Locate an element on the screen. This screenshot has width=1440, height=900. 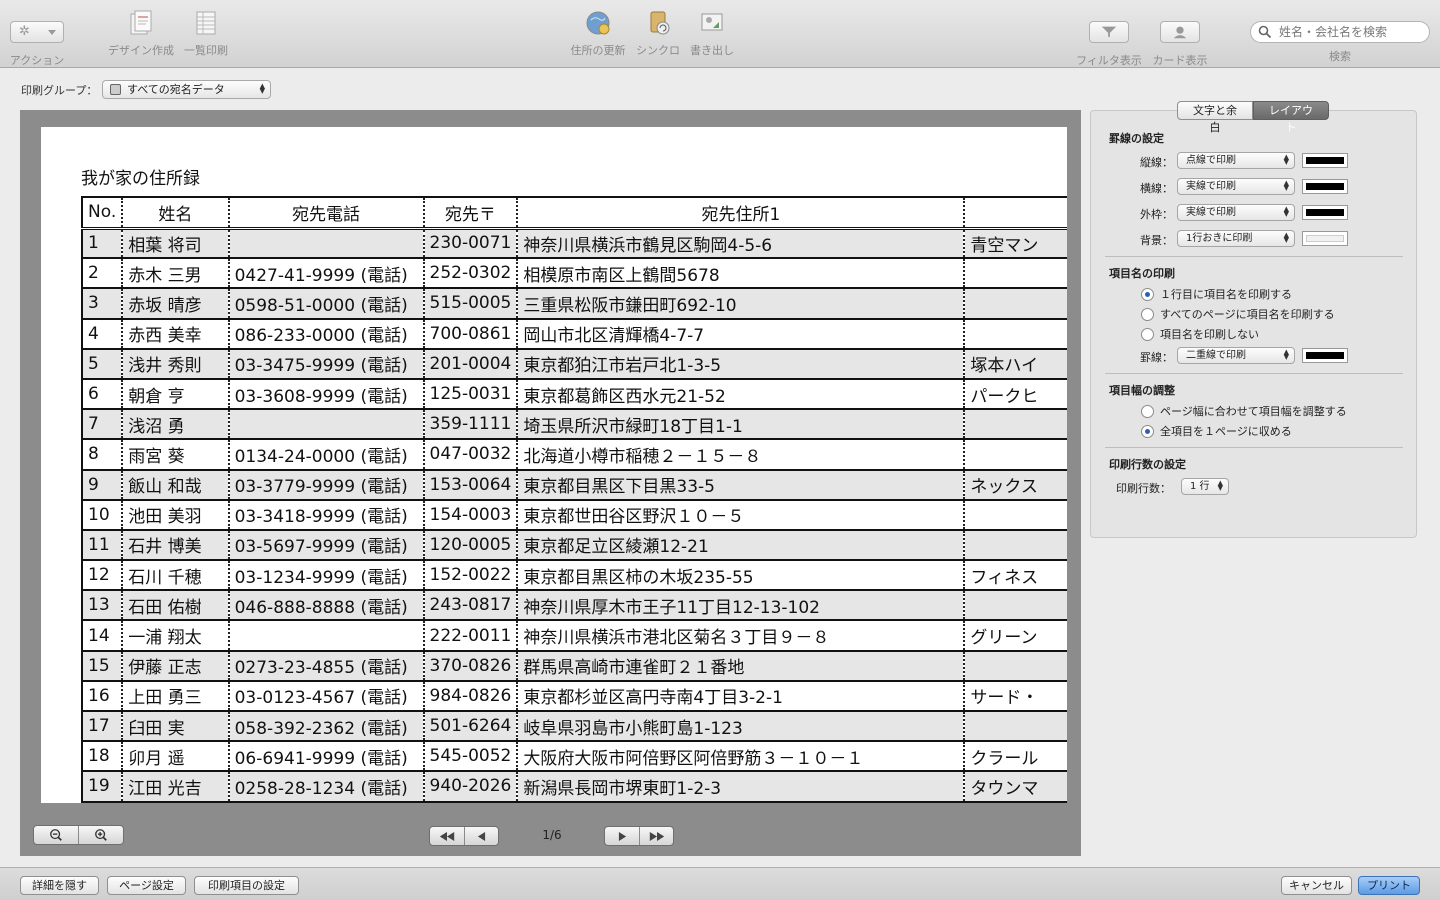
vertical-line-select: 点線で印刷 ▲ ▼ is located at coordinates (1236, 160).